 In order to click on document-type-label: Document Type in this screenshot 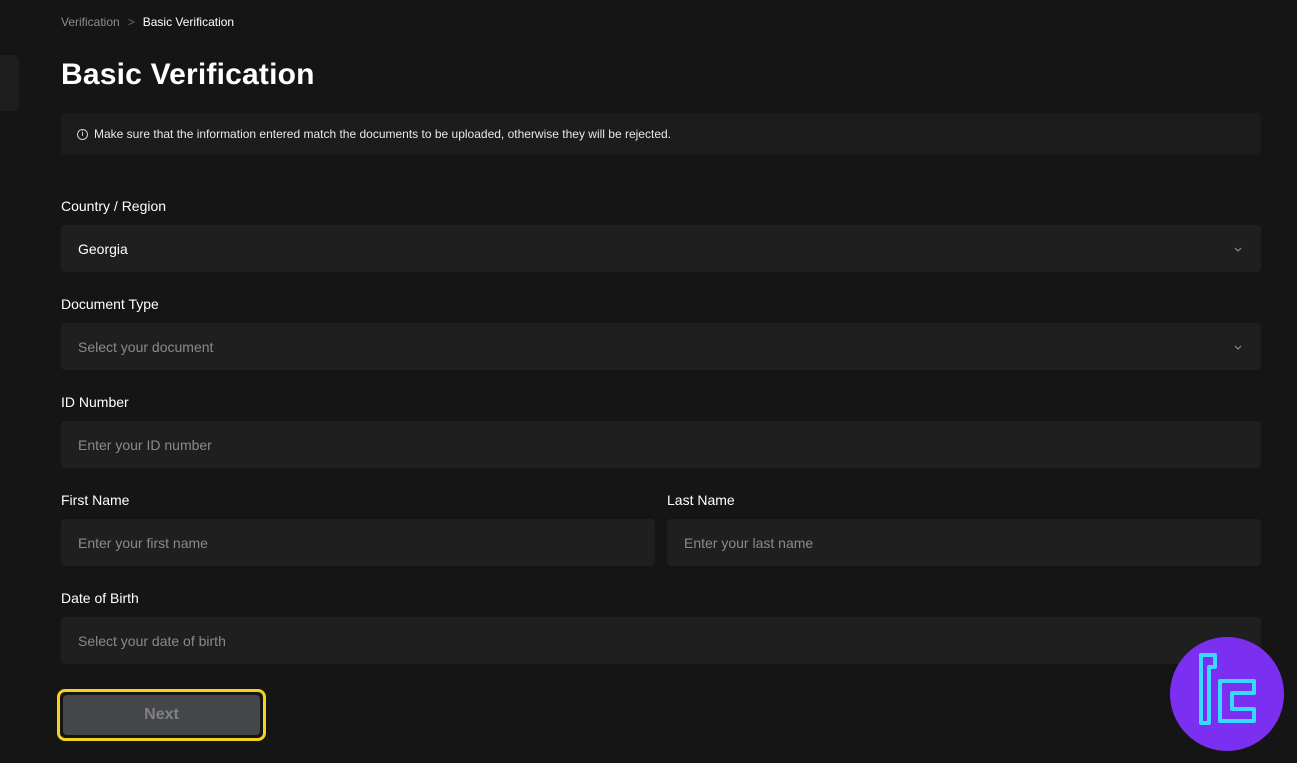, I will do `click(110, 304)`.